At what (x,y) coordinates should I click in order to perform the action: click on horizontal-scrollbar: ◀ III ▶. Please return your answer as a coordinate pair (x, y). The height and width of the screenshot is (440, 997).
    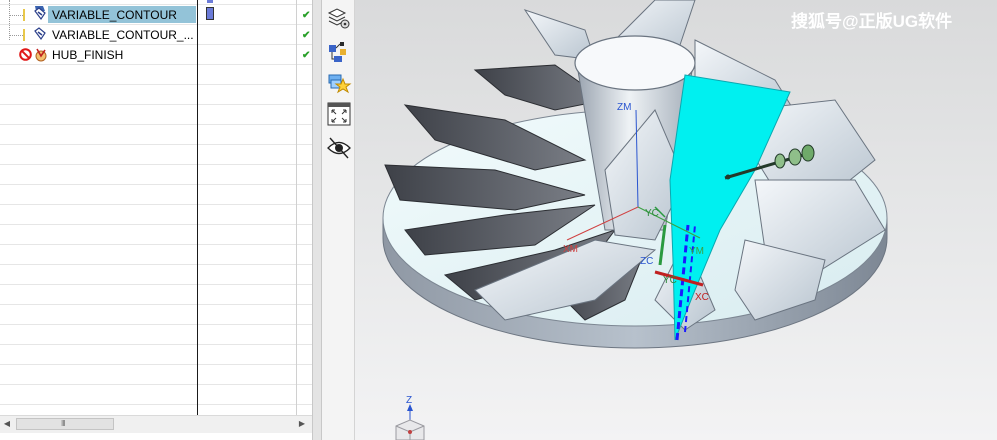
    Looking at the image, I should click on (156, 424).